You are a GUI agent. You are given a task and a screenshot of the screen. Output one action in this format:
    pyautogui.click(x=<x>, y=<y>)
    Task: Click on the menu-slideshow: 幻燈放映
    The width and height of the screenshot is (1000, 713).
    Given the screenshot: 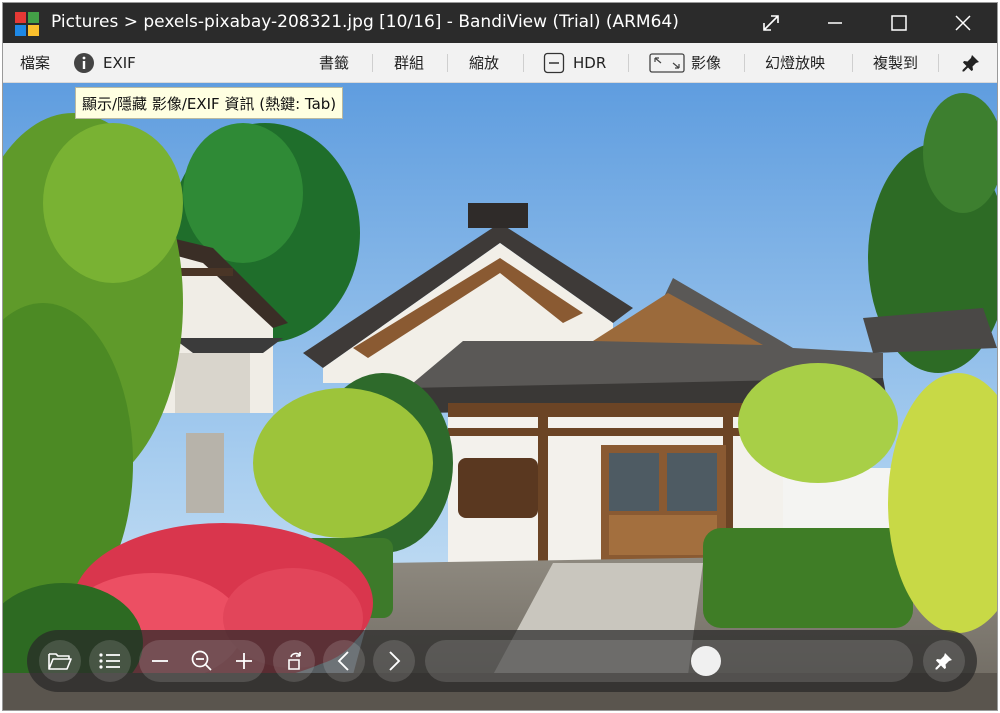 What is the action you would take?
    pyautogui.click(x=795, y=62)
    